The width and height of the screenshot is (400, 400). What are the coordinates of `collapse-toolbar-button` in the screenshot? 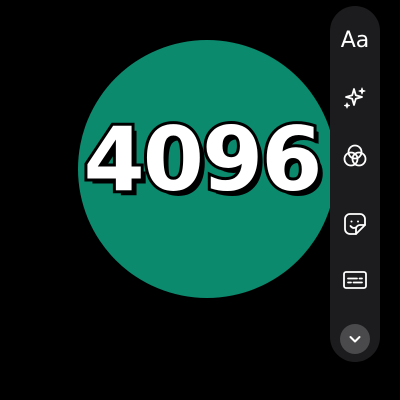 It's located at (355, 339).